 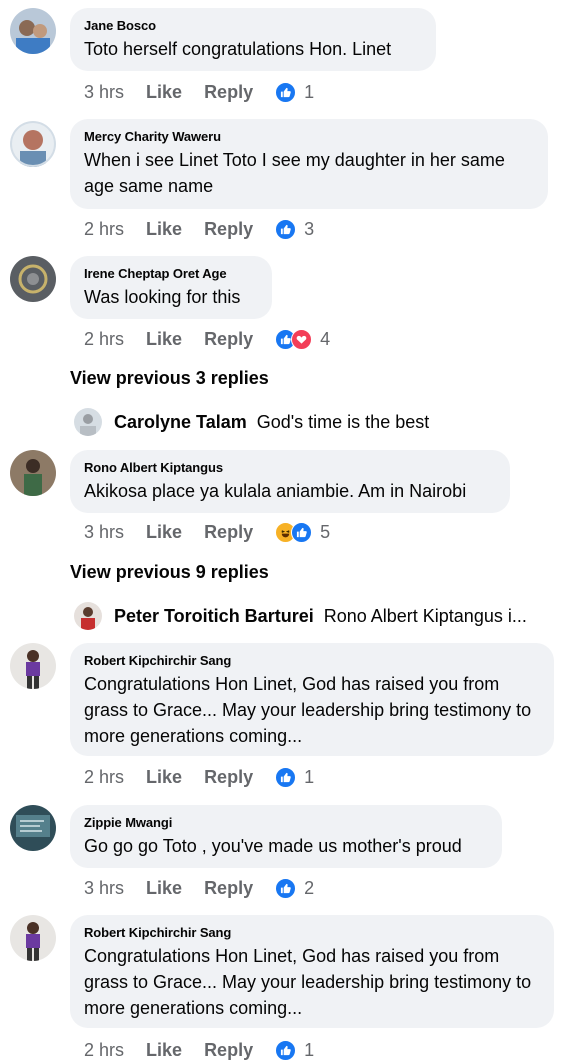 I want to click on comment-actions: 3 hrs Like Reply 5, so click(x=207, y=532).